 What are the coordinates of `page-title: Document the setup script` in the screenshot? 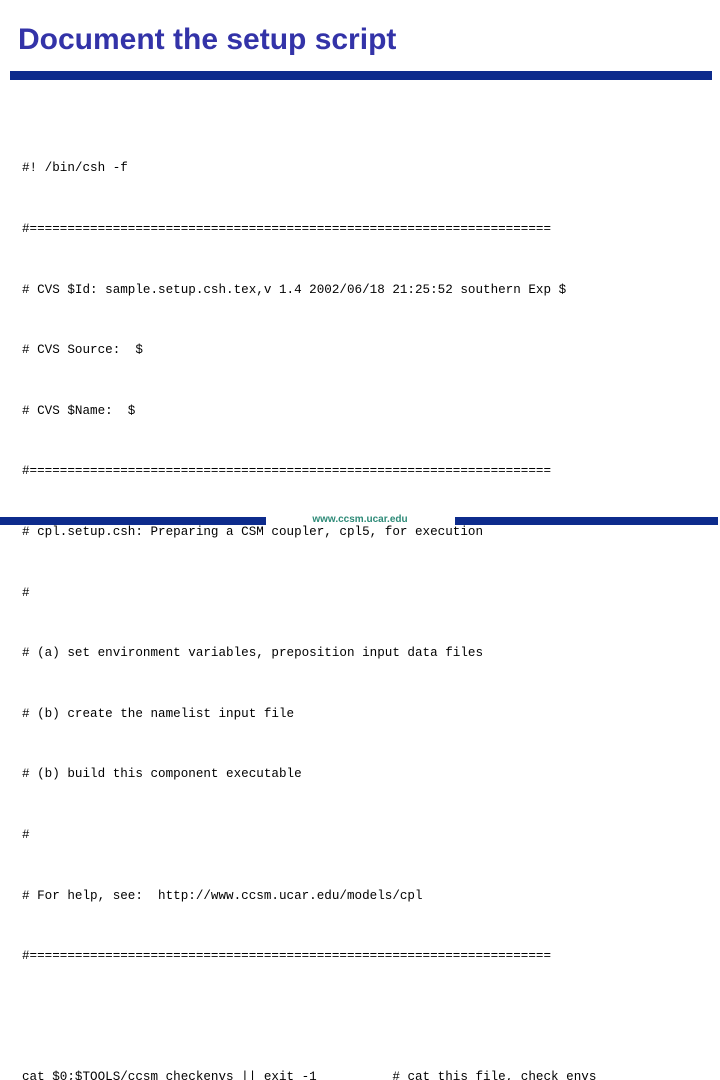 It's located at (207, 39).